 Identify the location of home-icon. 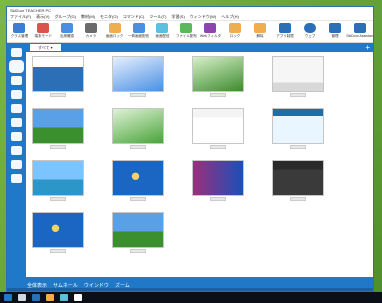
(16, 52).